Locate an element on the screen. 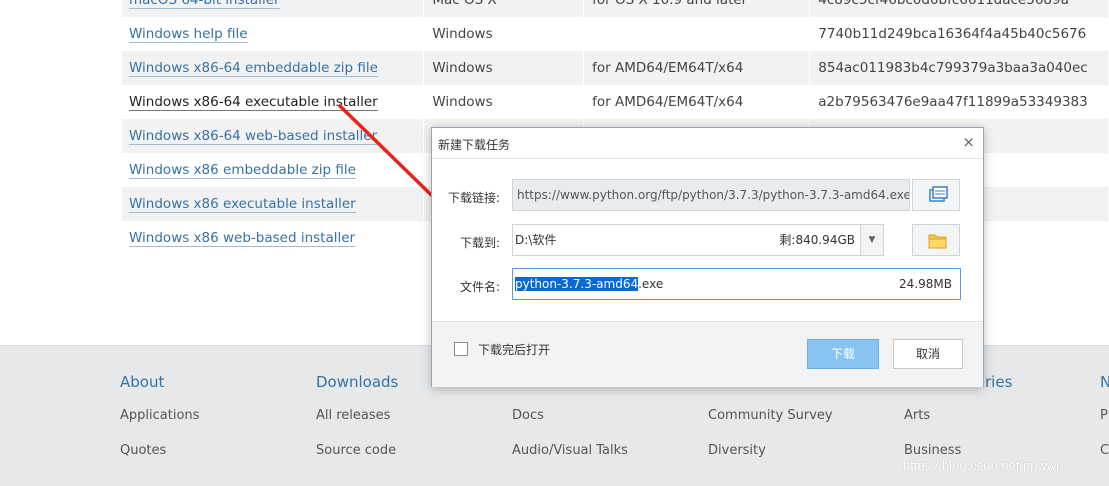  footer-link: P is located at coordinates (1104, 425).